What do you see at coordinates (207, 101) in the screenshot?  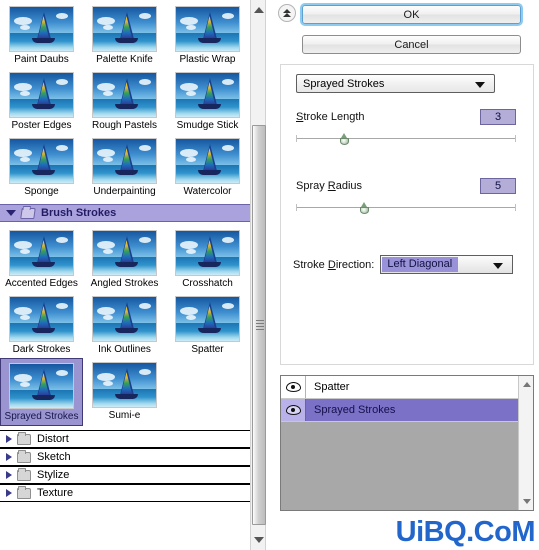 I see `filter-thumbnail-smudge-stick: Smudge Stick` at bounding box center [207, 101].